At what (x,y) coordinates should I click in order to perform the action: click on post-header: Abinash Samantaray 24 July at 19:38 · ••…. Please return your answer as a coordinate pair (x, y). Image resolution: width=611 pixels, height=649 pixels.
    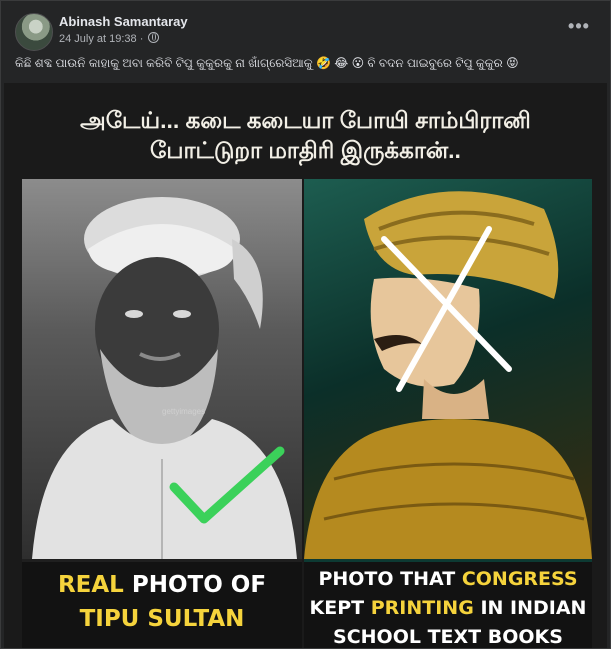
    Looking at the image, I should click on (307, 33).